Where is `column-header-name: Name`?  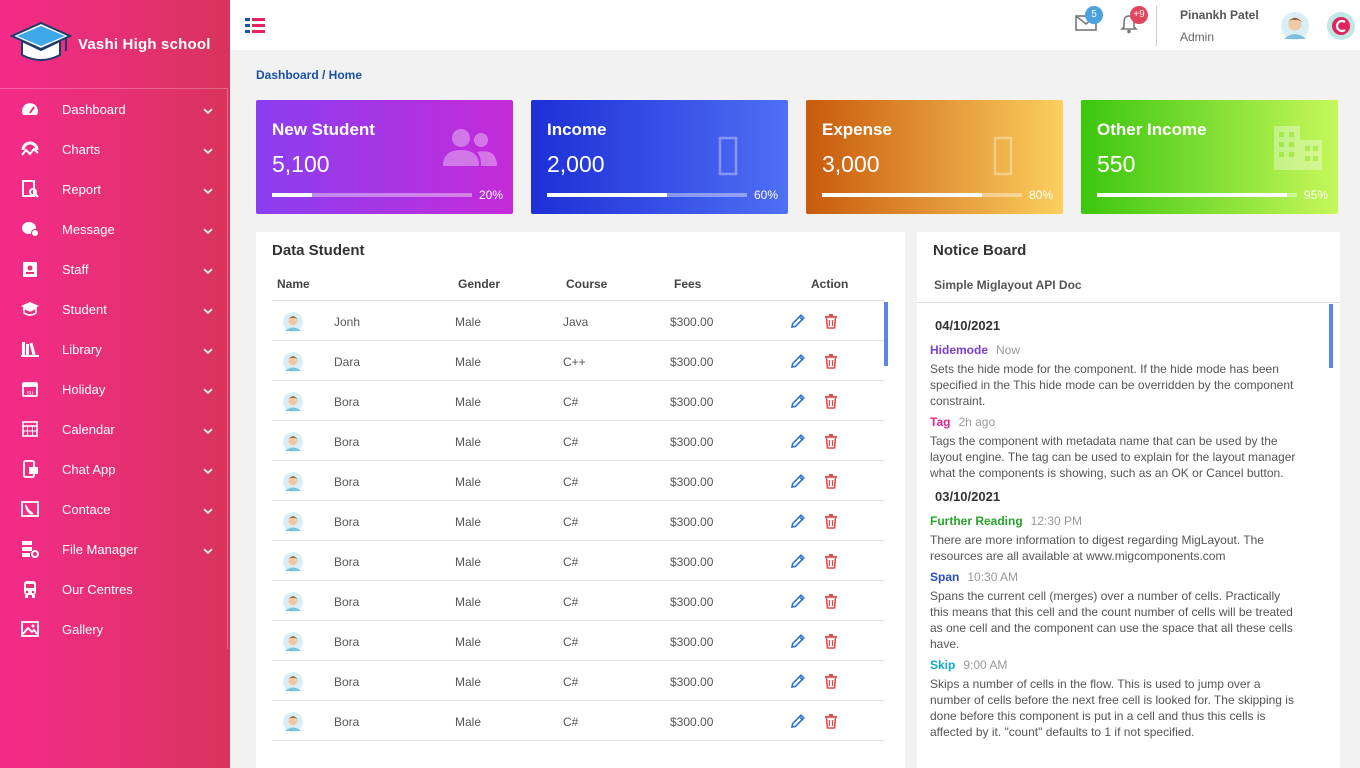
column-header-name: Name is located at coordinates (293, 284).